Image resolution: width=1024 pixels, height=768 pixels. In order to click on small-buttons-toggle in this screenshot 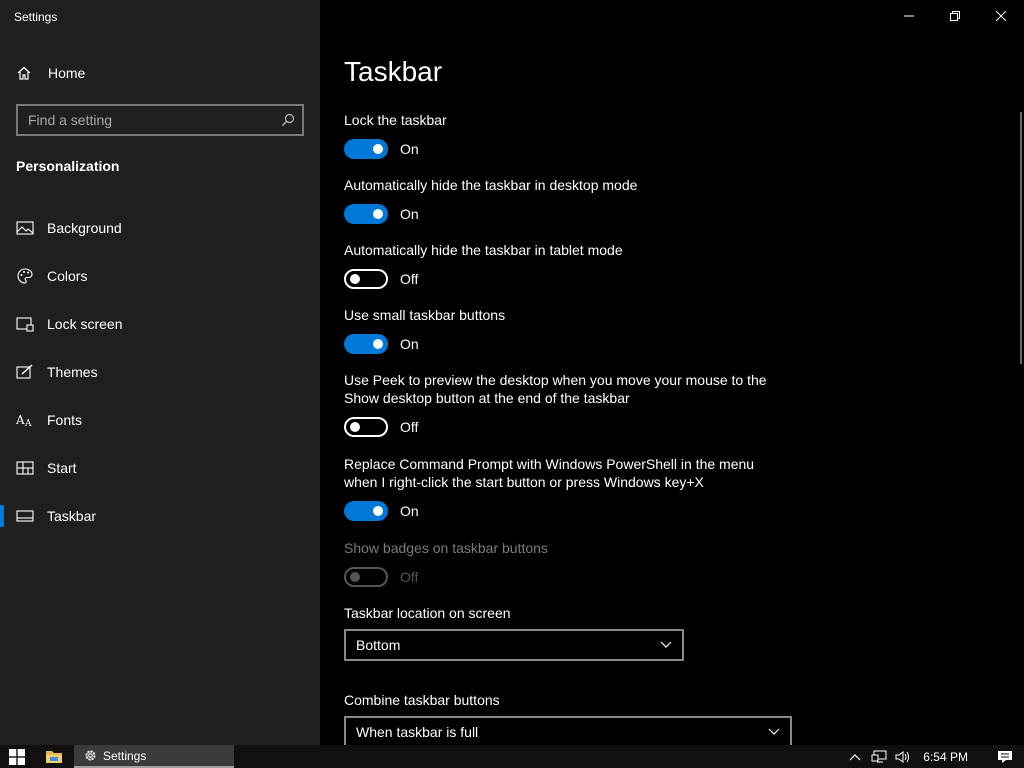, I will do `click(366, 344)`.